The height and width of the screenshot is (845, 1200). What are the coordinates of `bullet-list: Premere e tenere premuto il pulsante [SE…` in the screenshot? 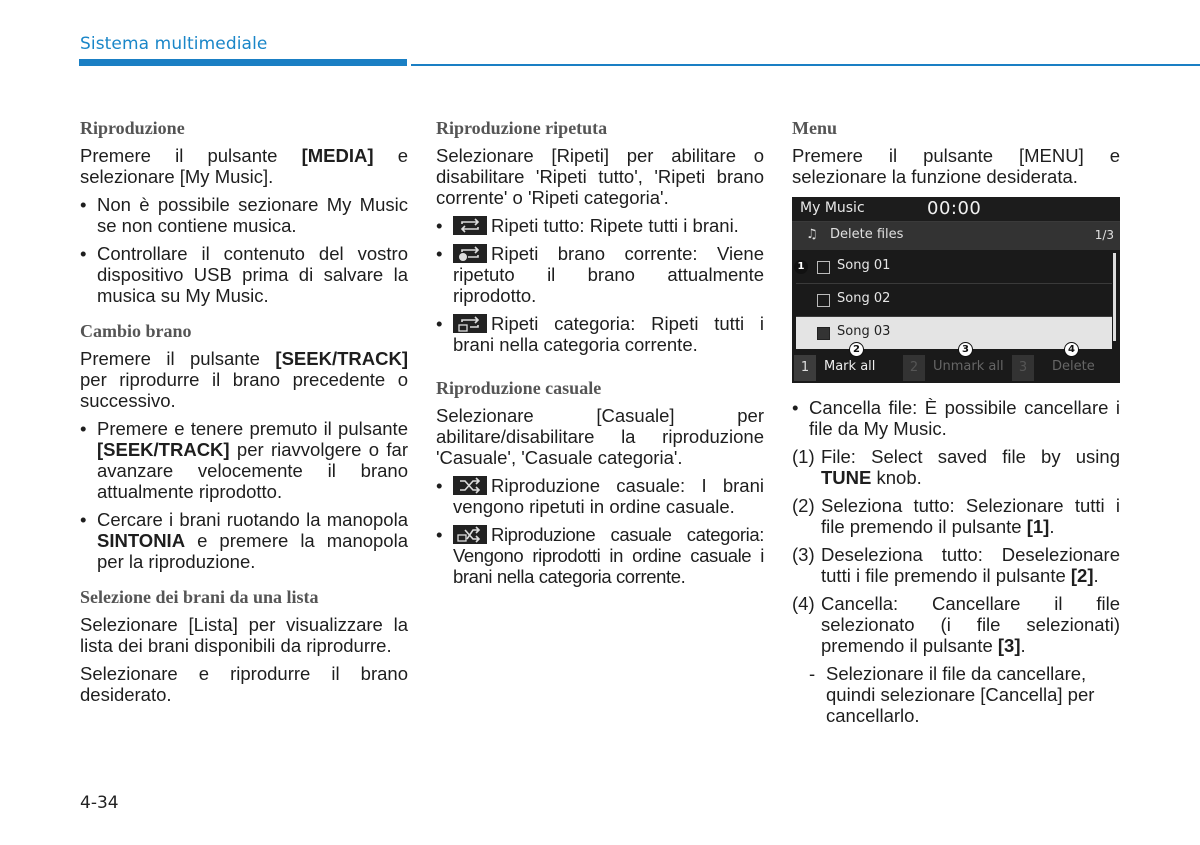 It's located at (244, 495).